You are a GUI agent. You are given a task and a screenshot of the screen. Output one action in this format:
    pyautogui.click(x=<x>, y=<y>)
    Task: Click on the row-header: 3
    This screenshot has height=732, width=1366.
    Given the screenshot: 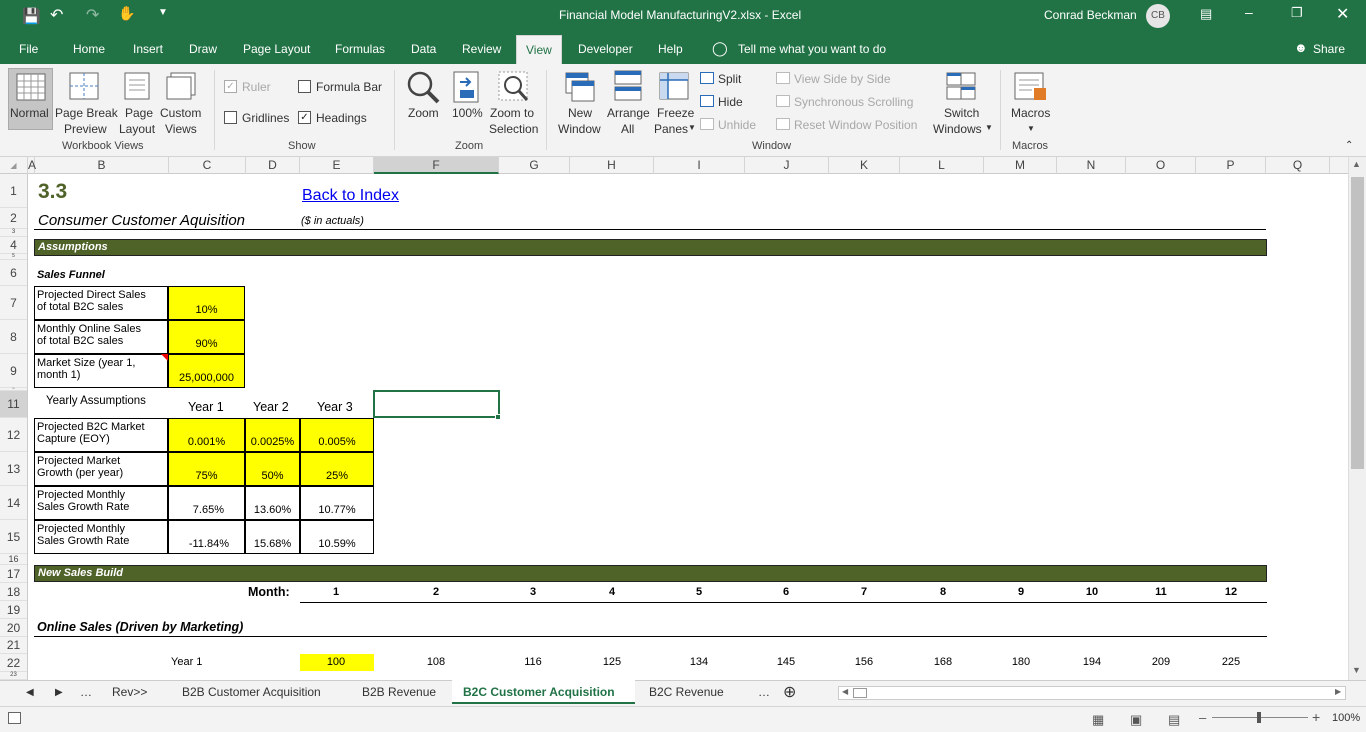 What is the action you would take?
    pyautogui.click(x=13, y=233)
    